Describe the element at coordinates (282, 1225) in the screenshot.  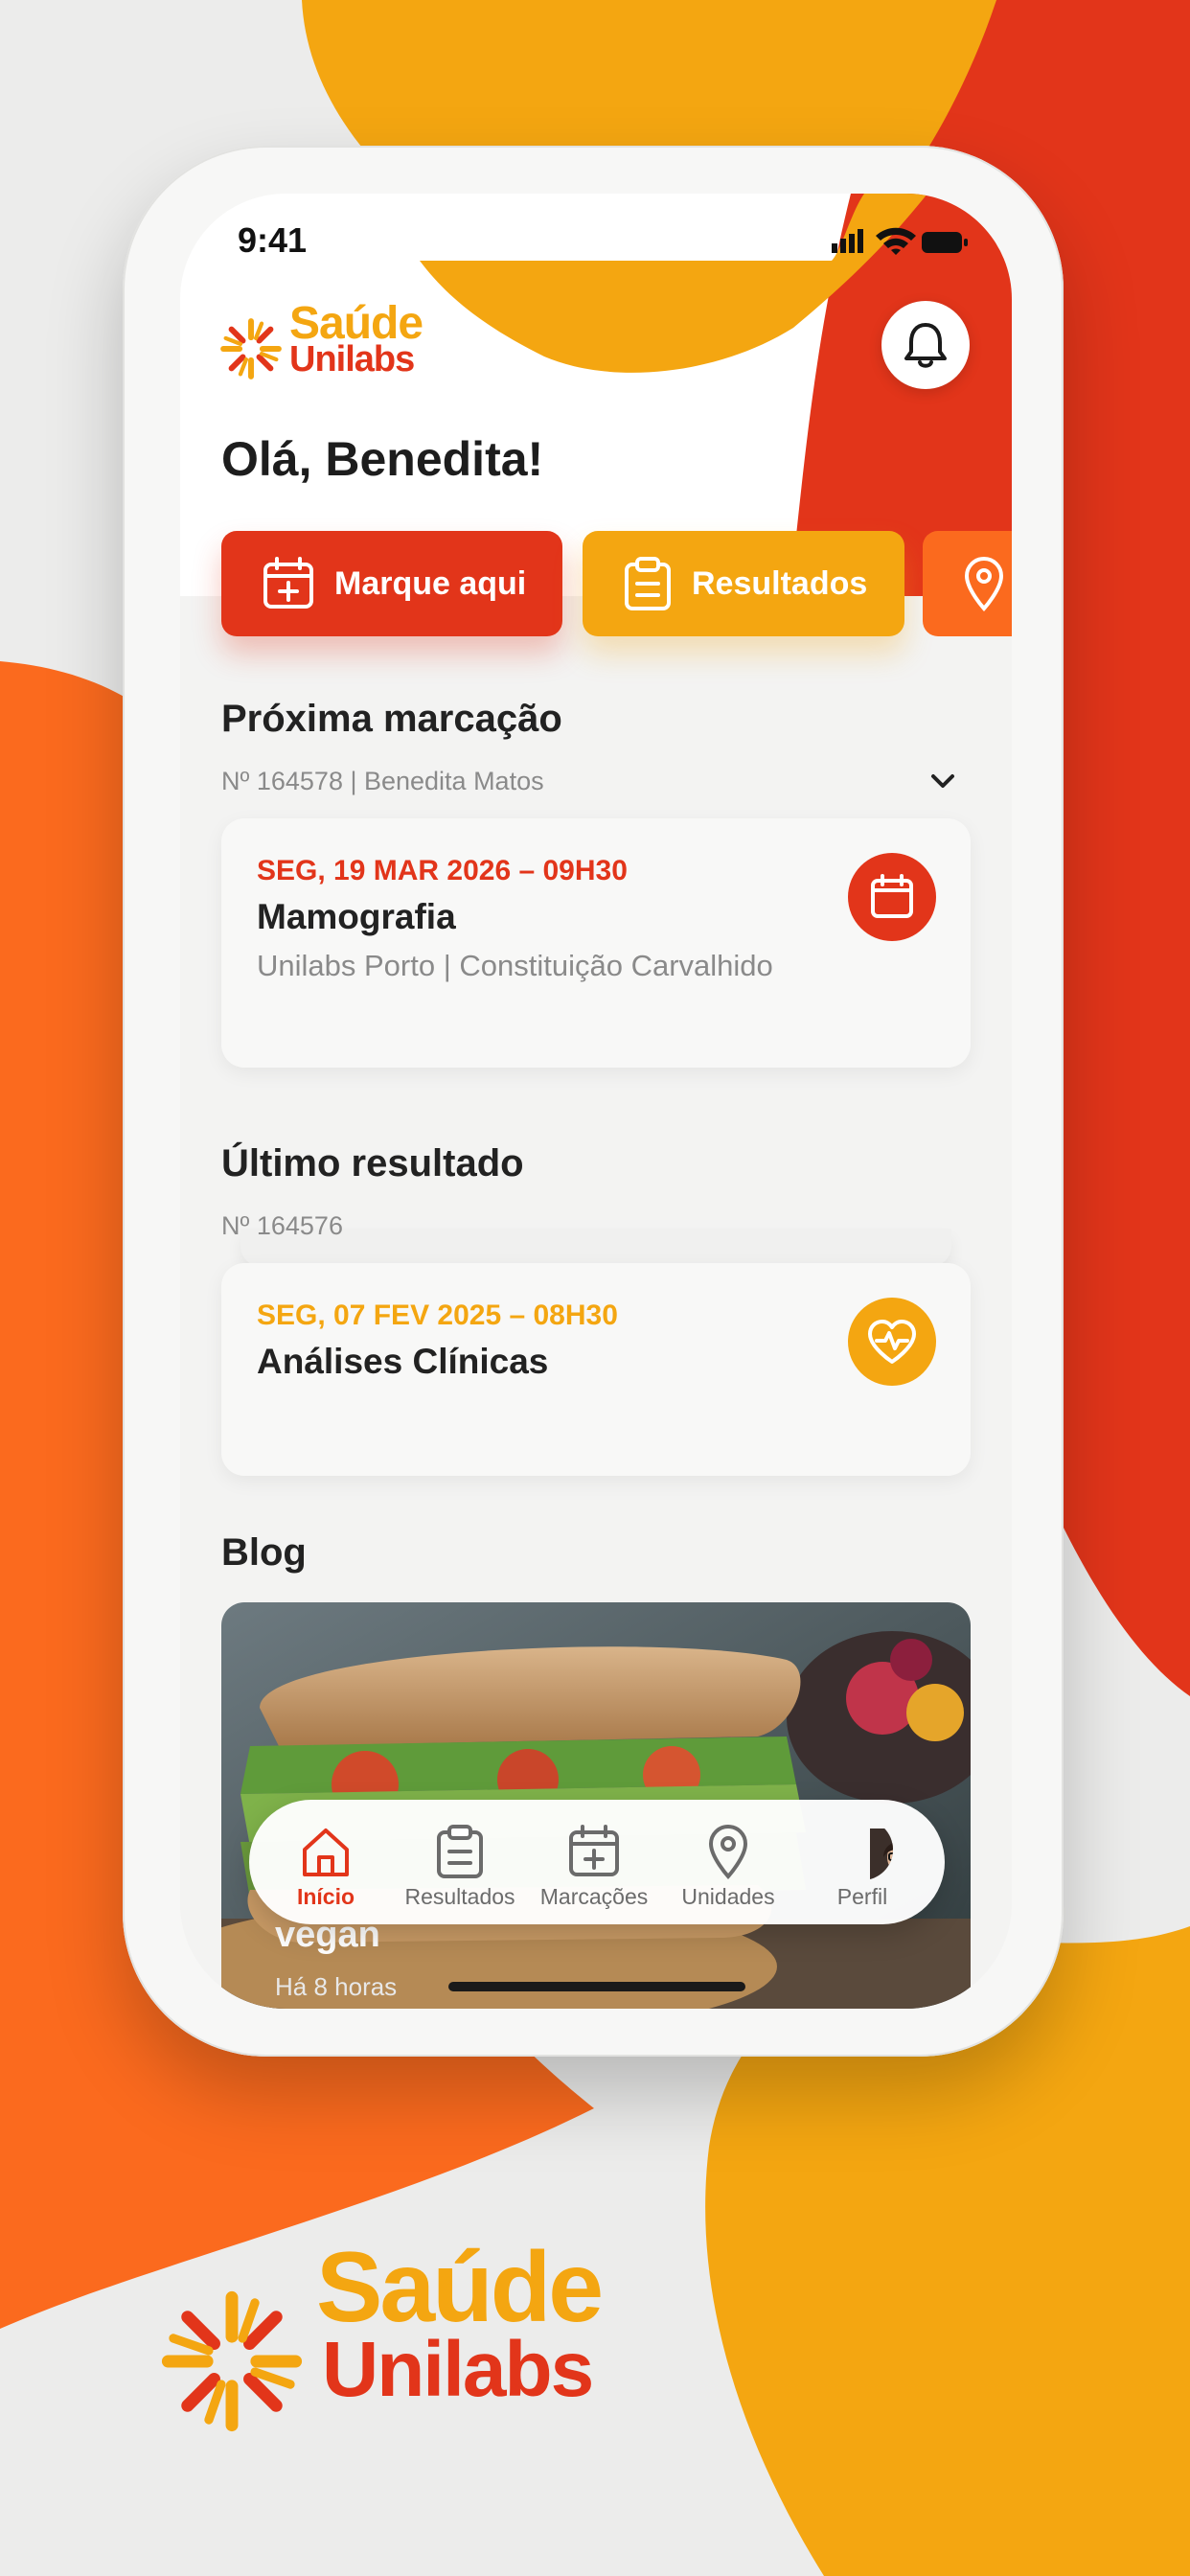
I see `last-result-sub: Nº 164576` at that location.